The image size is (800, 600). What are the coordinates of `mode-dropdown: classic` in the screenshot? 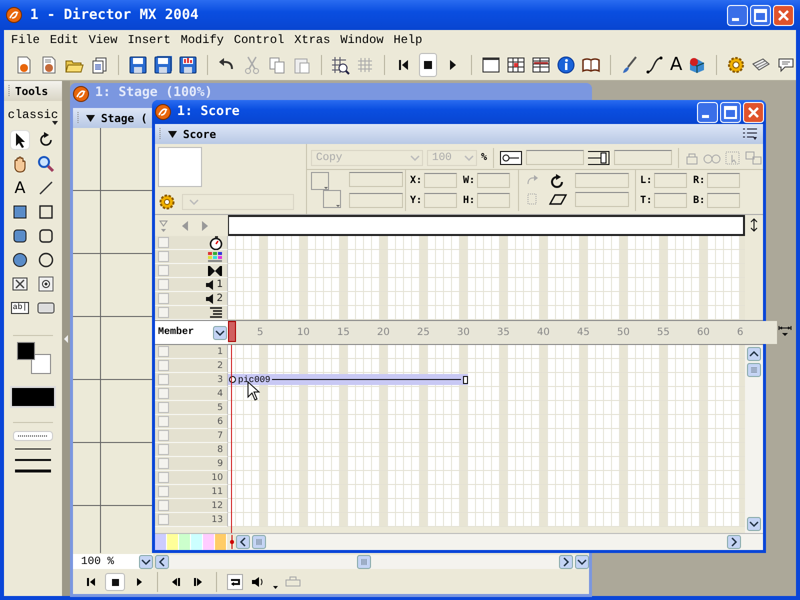 It's located at (33, 117).